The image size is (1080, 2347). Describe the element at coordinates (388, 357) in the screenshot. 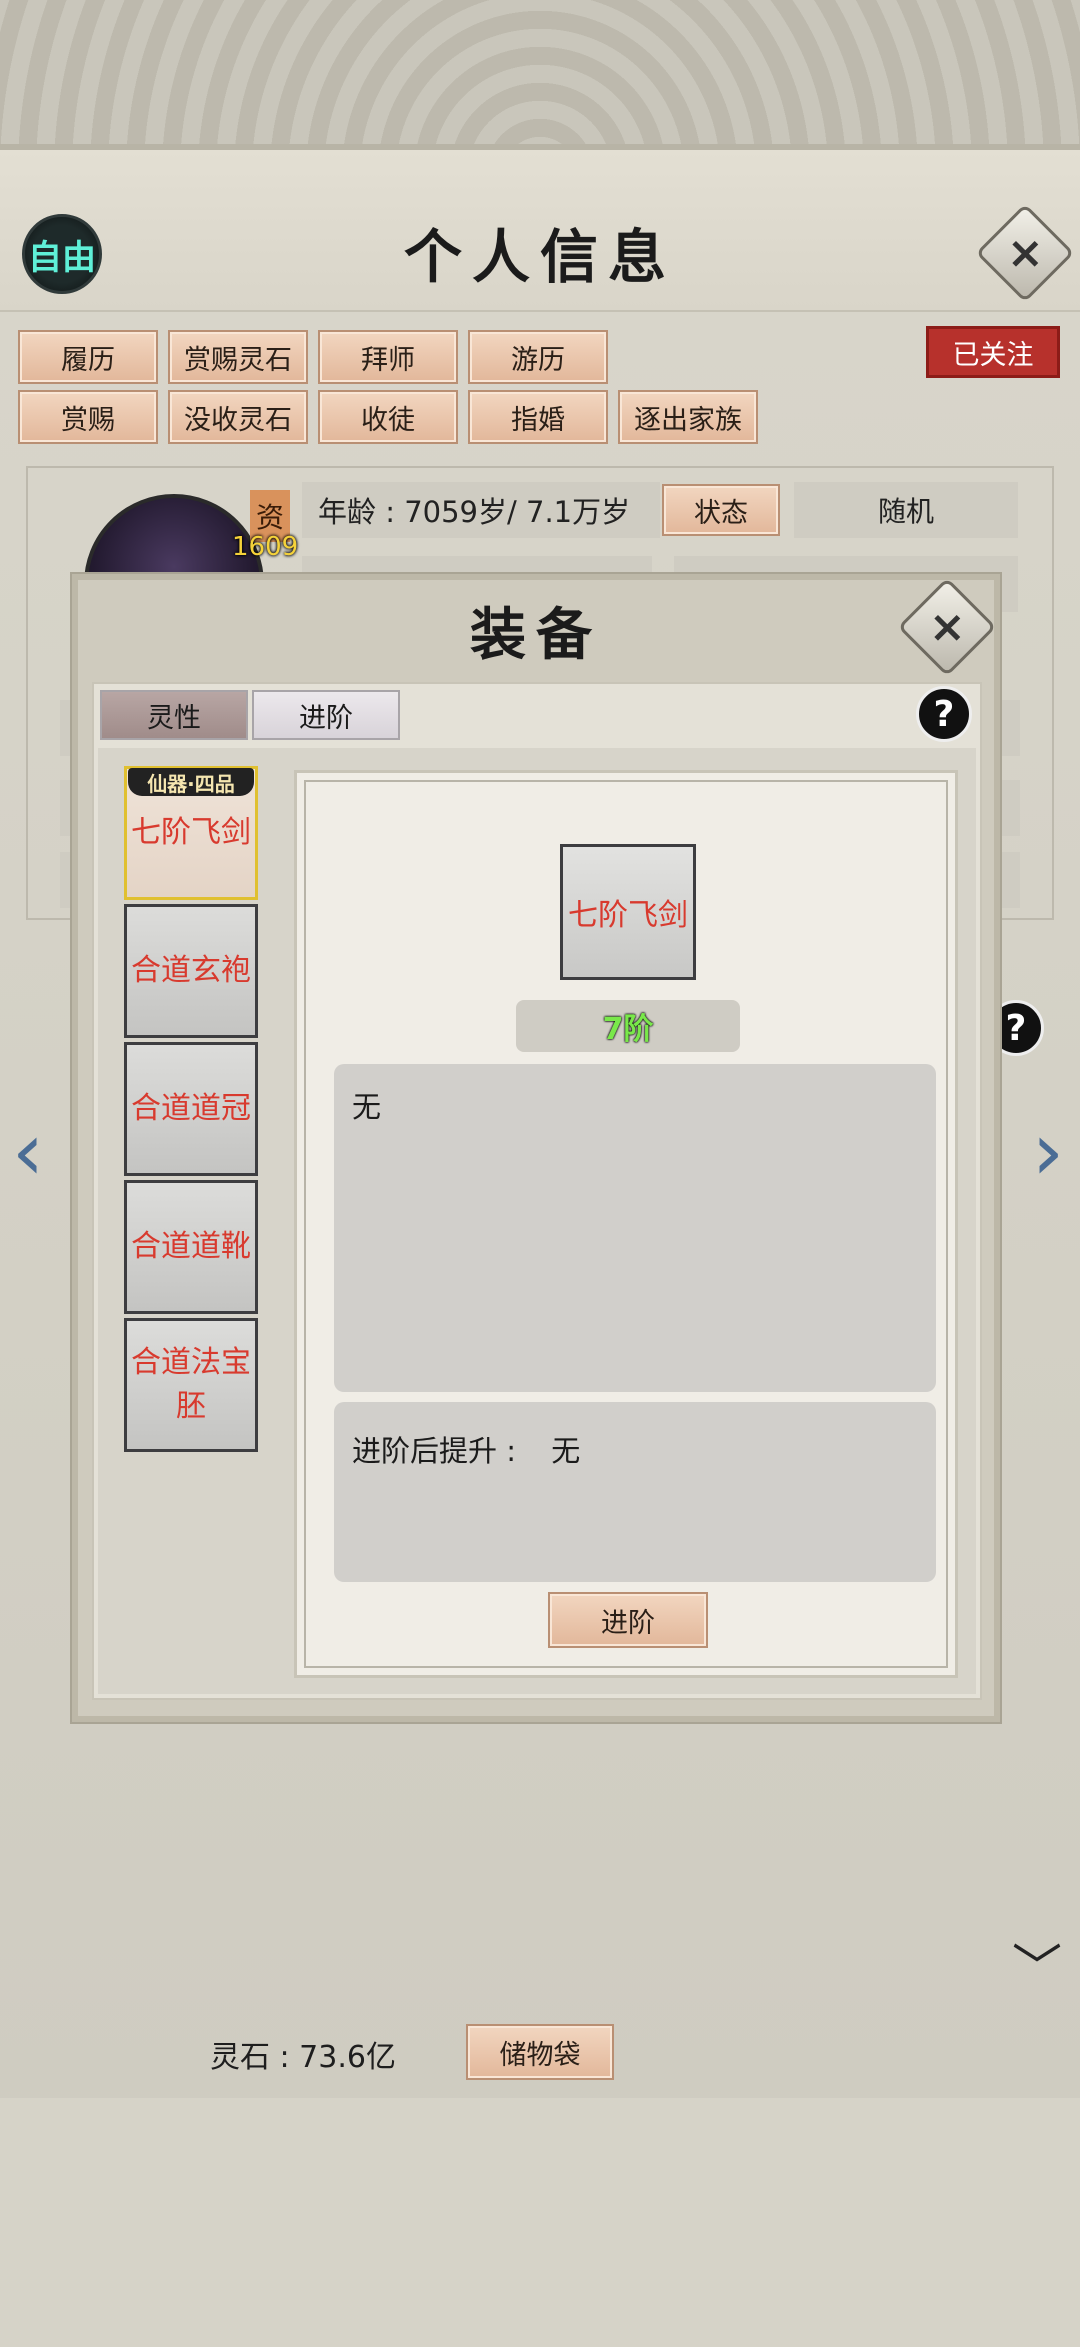

I see `apprentice-button: 拜师` at that location.